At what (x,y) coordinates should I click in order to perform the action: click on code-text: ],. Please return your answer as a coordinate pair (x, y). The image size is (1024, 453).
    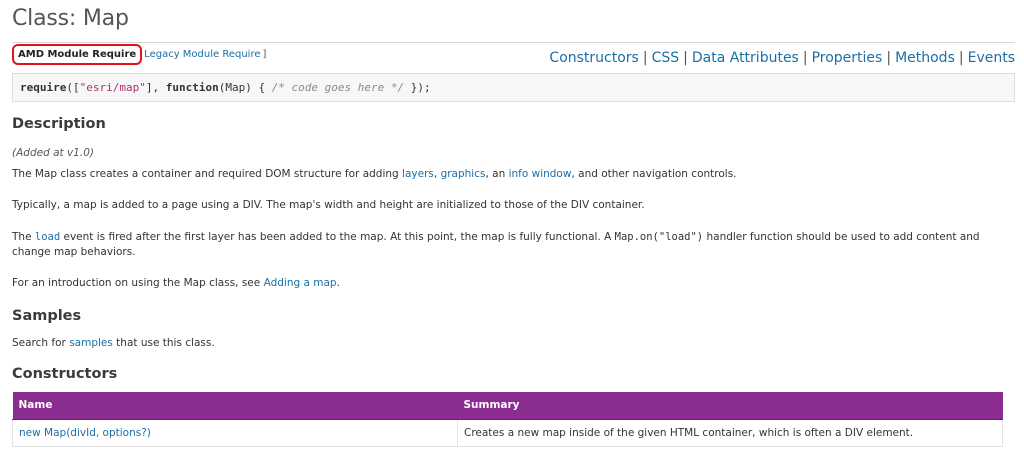
    Looking at the image, I should click on (155, 87).